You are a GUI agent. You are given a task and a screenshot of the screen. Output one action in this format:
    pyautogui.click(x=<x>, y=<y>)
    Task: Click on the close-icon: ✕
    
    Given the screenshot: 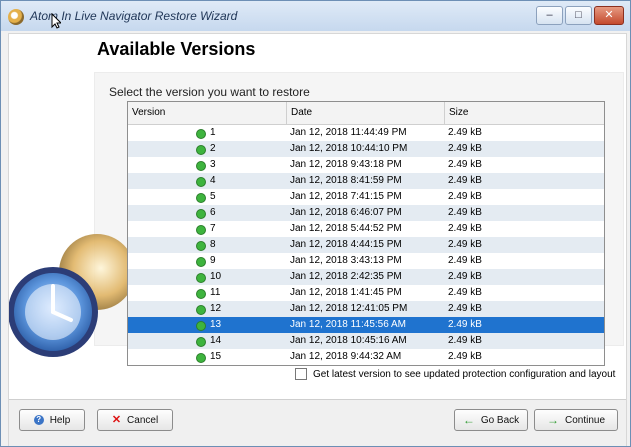 What is the action you would take?
    pyautogui.click(x=609, y=15)
    